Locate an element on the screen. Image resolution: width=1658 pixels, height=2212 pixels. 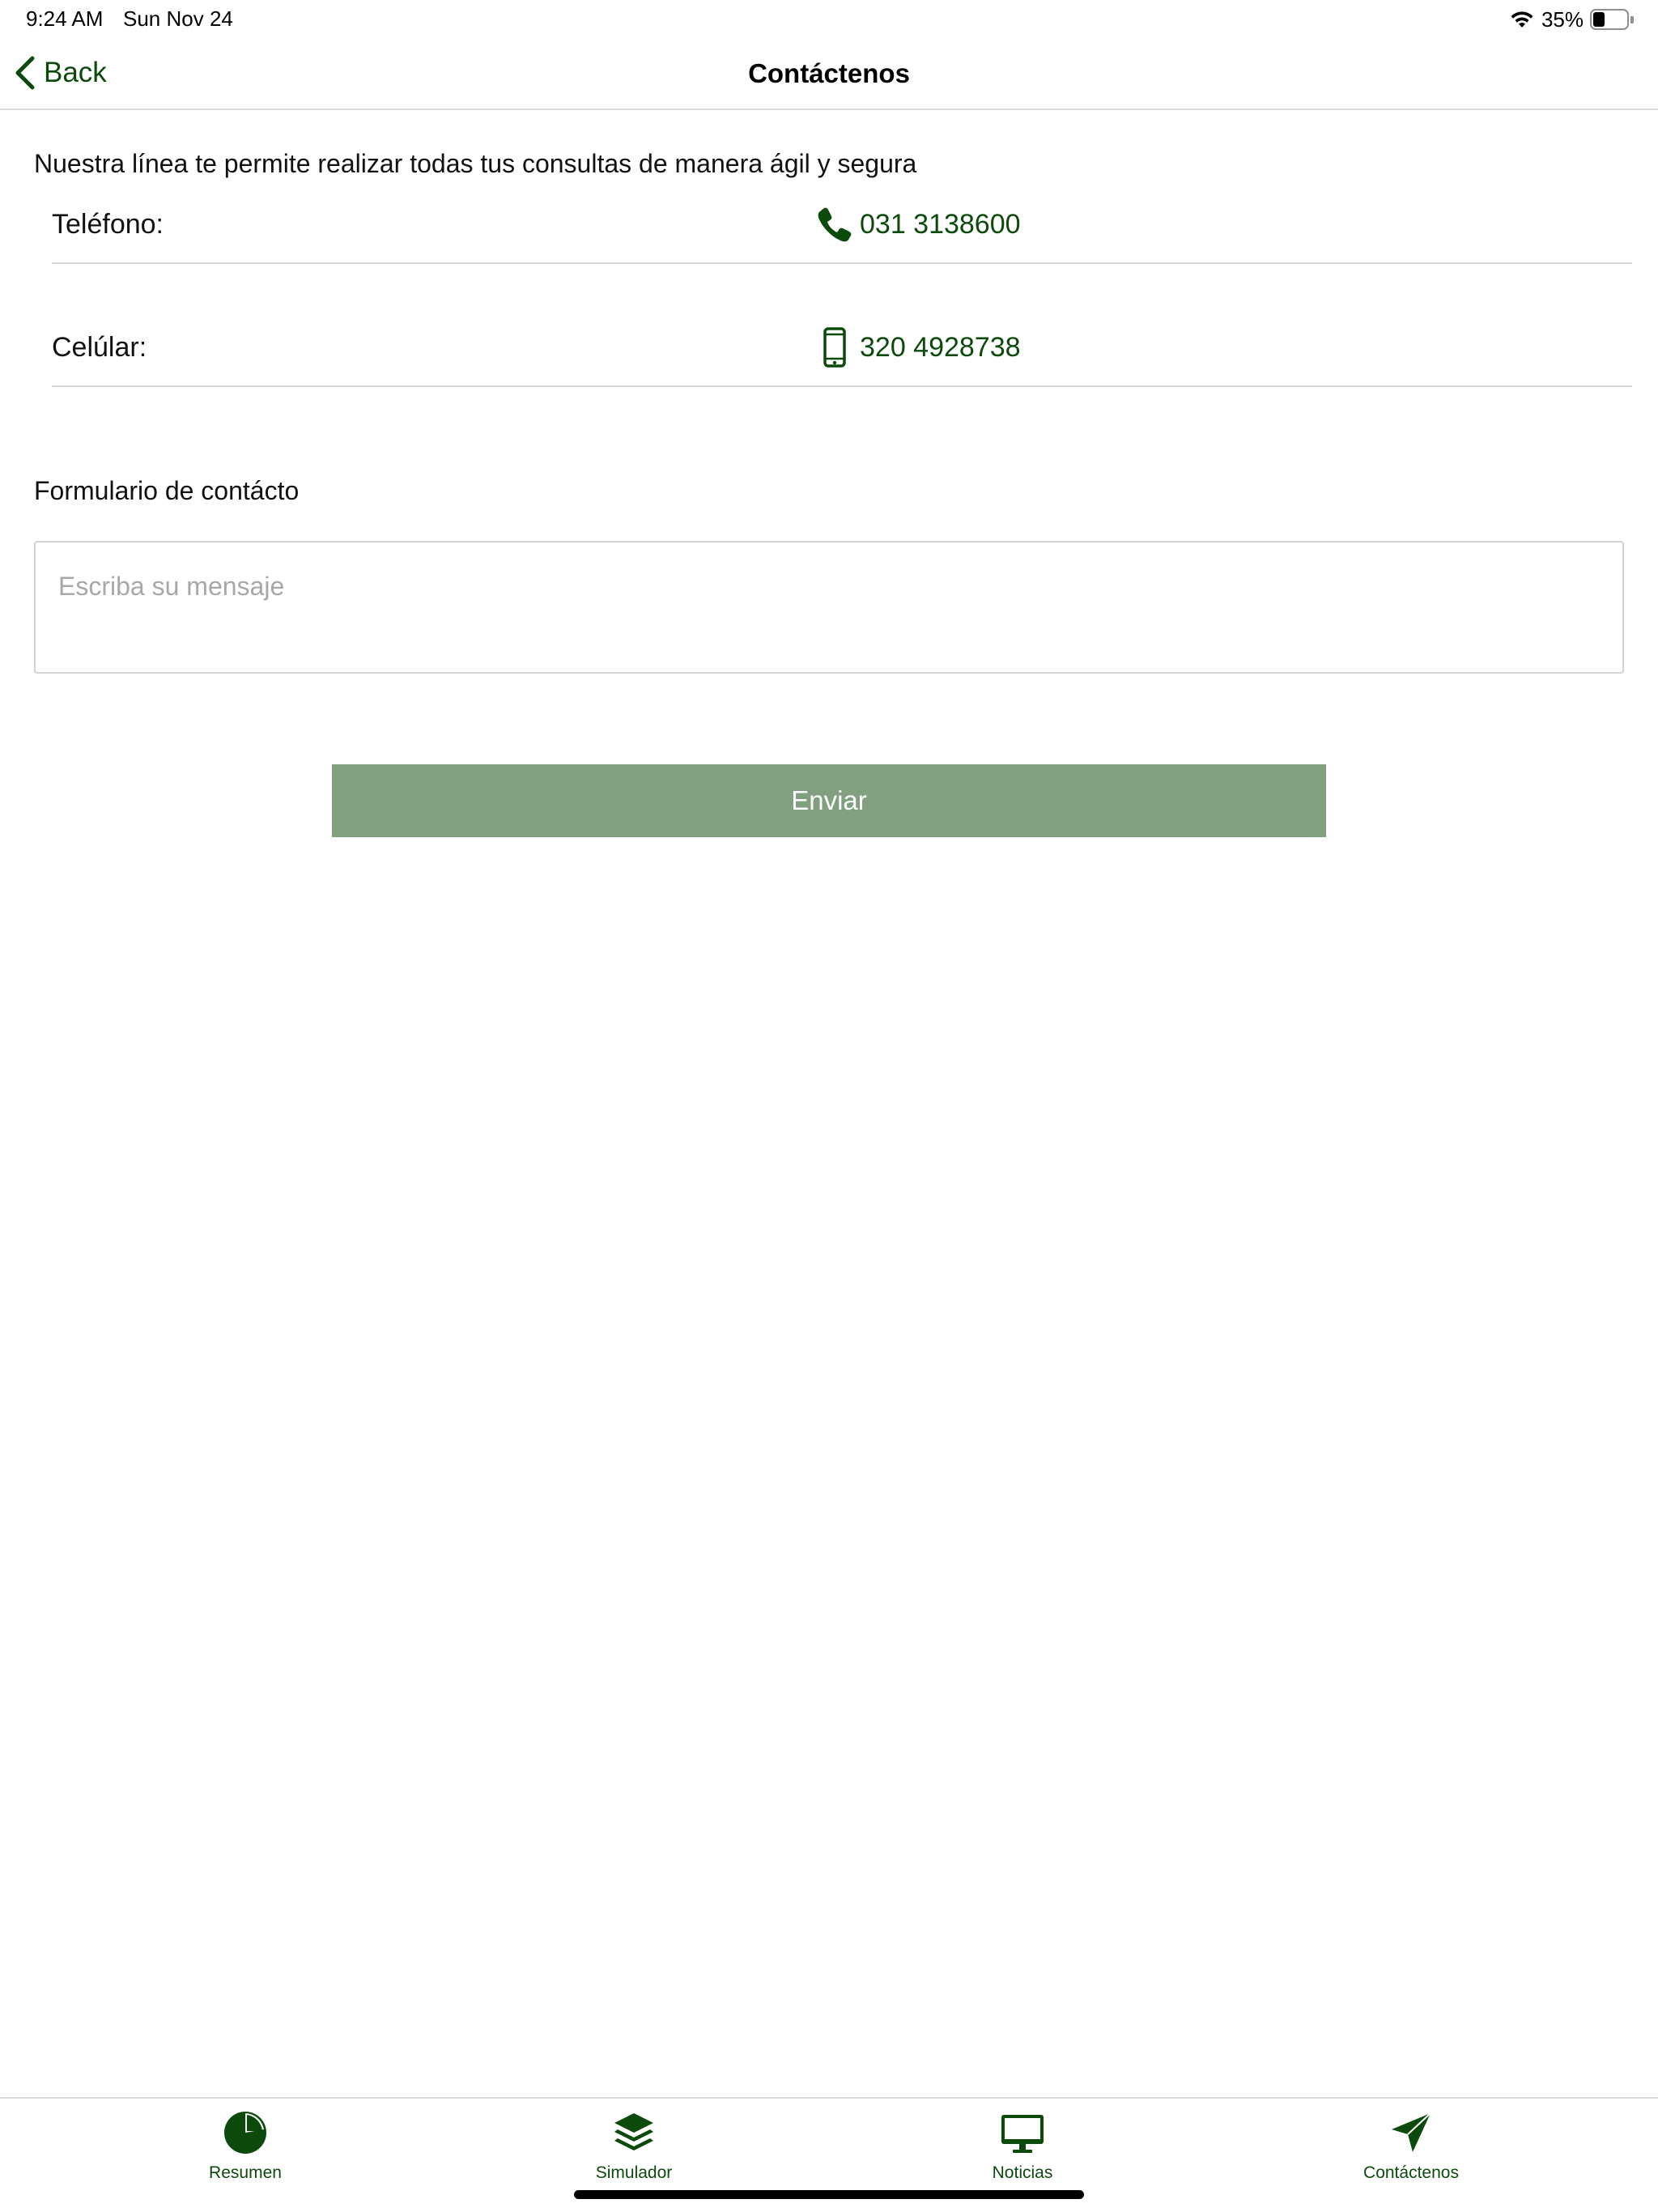
tab-noticias: Noticias is located at coordinates (1022, 2150).